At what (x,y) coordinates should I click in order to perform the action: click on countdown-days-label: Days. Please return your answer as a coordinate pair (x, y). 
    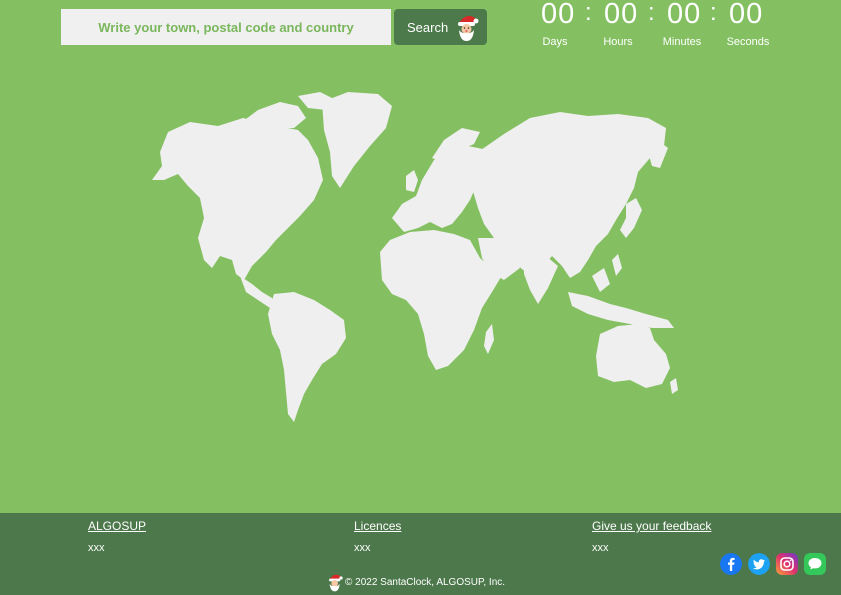
    Looking at the image, I should click on (555, 42).